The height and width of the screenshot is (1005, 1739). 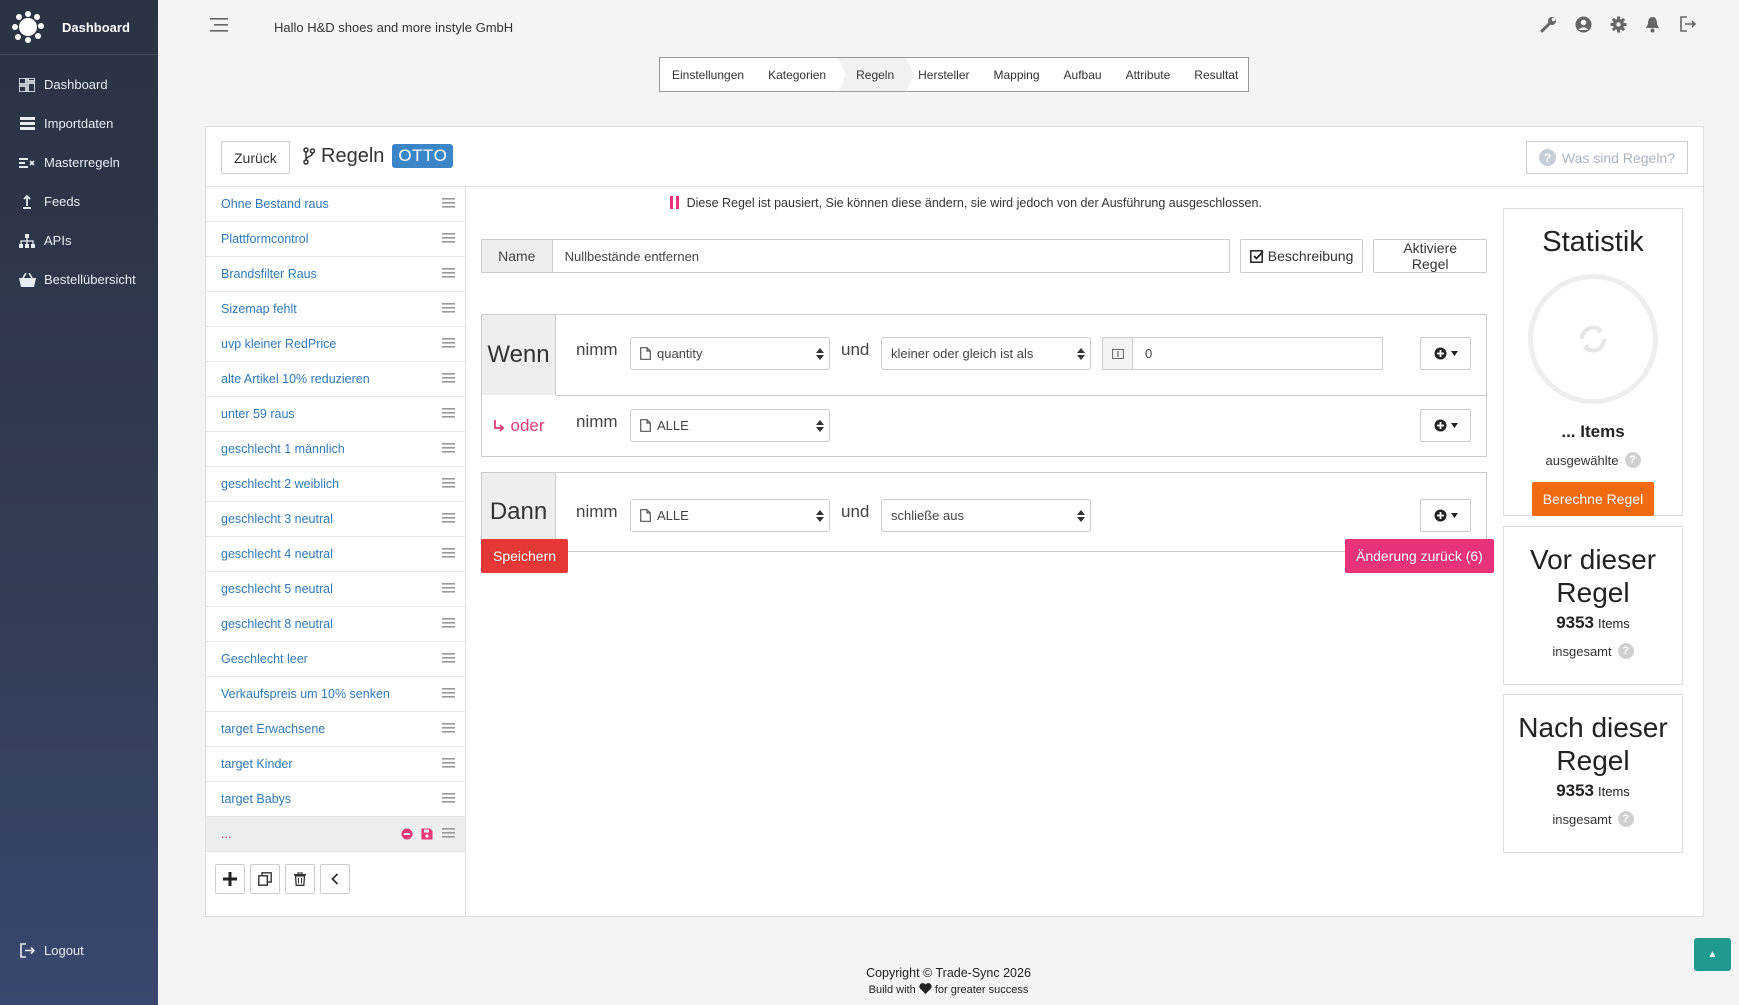 I want to click on rule-name-input, so click(x=890, y=256).